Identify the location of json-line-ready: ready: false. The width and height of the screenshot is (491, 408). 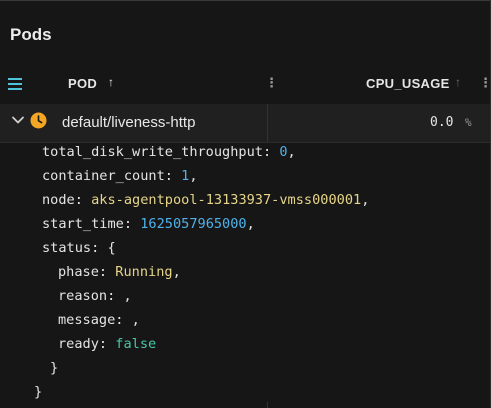
(107, 344).